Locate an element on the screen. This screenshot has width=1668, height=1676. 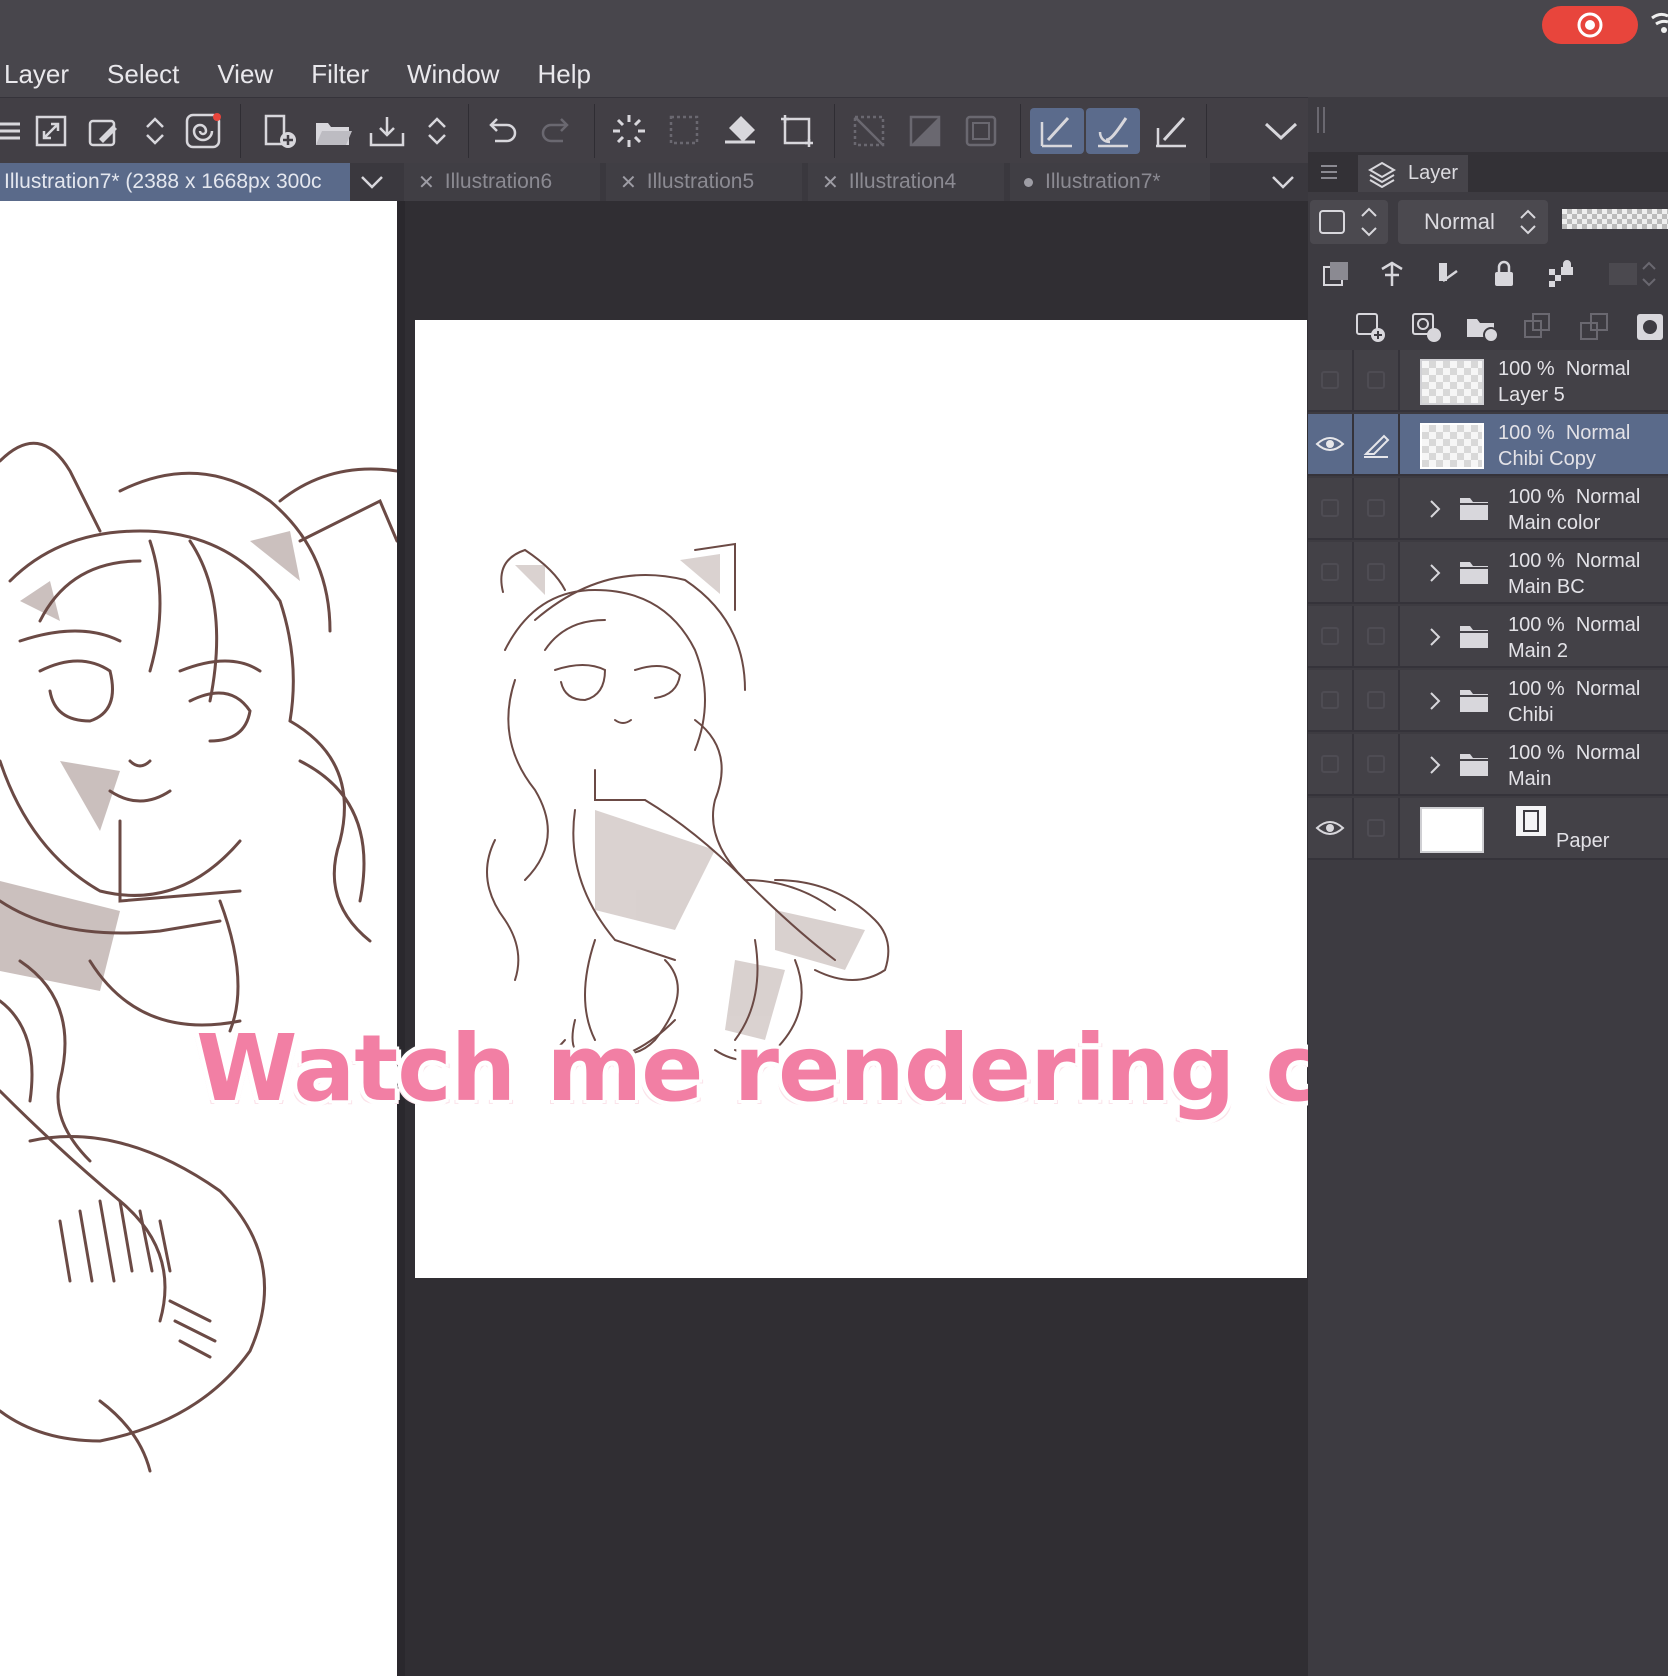
select-dotted-icon is located at coordinates (685, 131).